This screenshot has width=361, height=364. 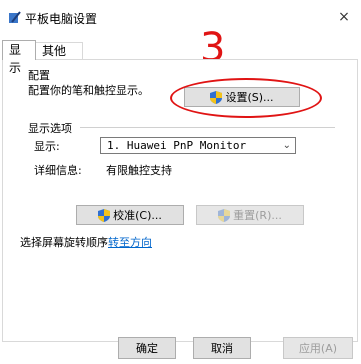 I want to click on cancel-button: 取消, so click(x=222, y=348).